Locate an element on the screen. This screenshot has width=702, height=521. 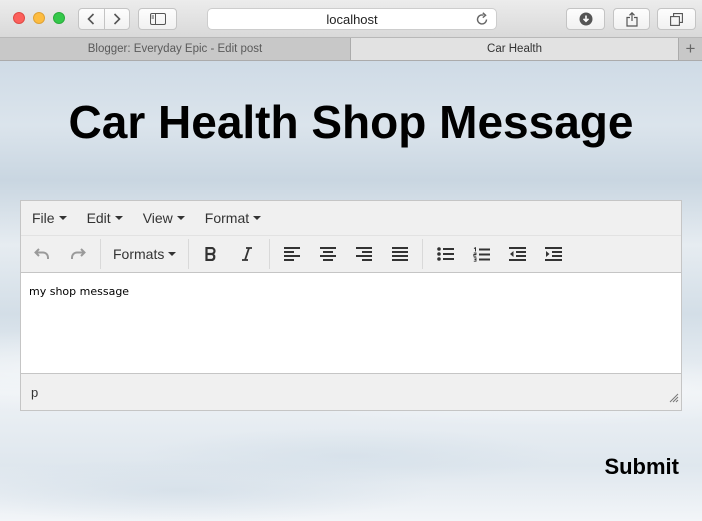
align-justify-button is located at coordinates (400, 254).